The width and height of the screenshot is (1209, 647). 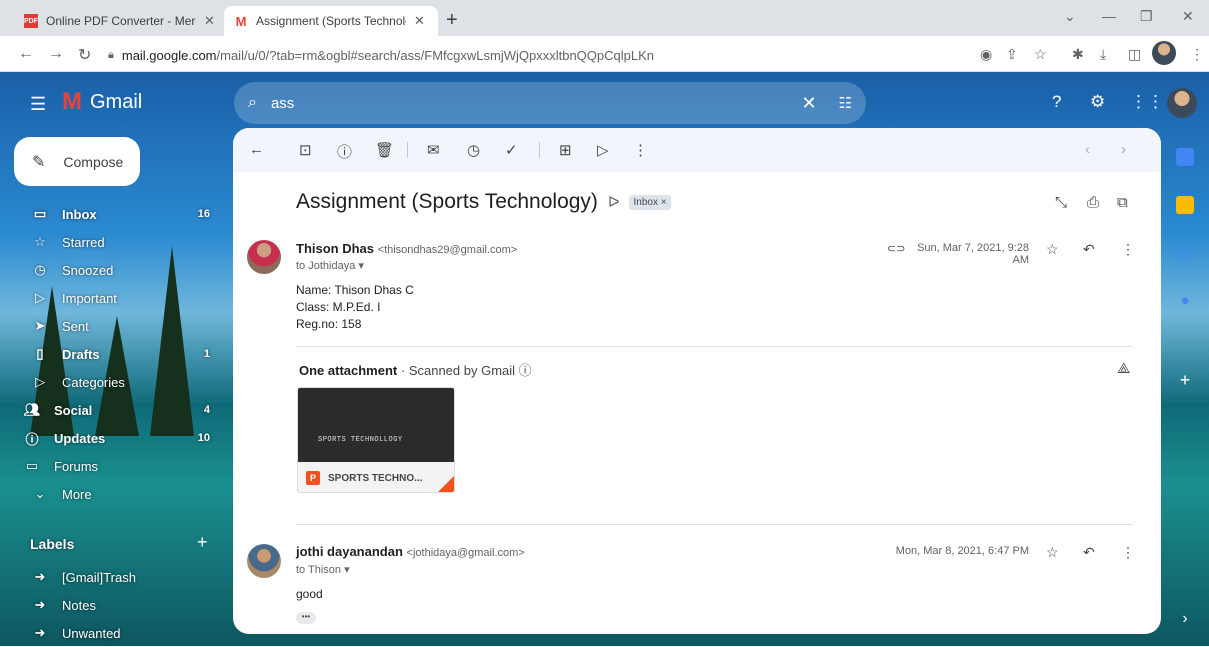 What do you see at coordinates (119, 21) in the screenshot?
I see `tab-pdf-converter: PDF Online PDF Converter - Merge, c ✕` at bounding box center [119, 21].